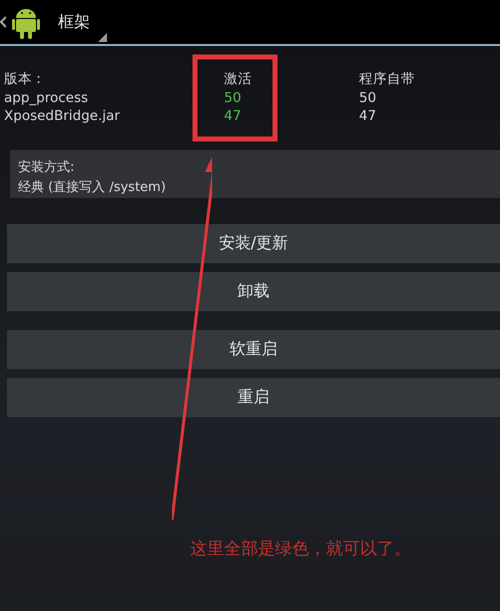  I want to click on component-name: app_process, so click(47, 98).